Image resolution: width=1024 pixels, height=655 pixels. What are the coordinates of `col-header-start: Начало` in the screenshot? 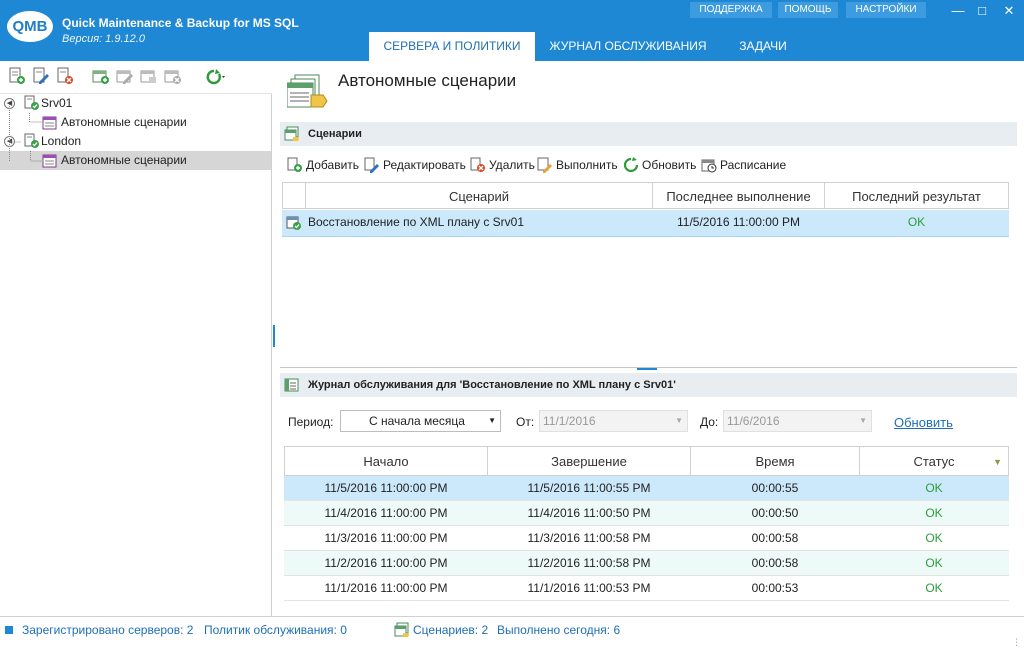 It's located at (386, 461).